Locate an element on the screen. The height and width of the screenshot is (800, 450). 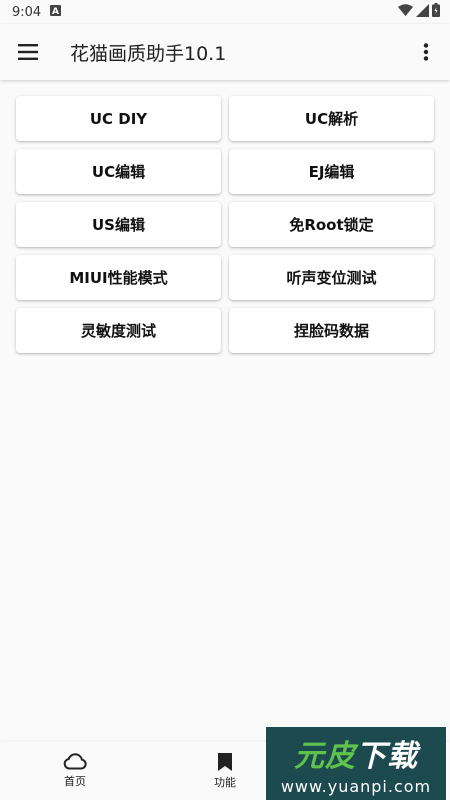
status-time: 9:04 is located at coordinates (27, 12).